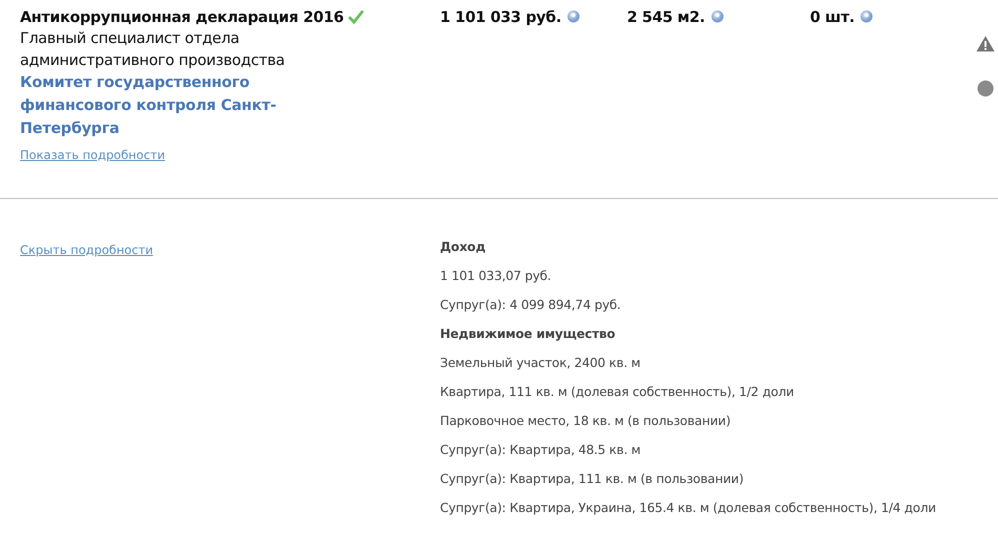 This screenshot has height=538, width=998. What do you see at coordinates (153, 49) in the screenshot?
I see `position-text: Главный специалист отдела административного производства` at bounding box center [153, 49].